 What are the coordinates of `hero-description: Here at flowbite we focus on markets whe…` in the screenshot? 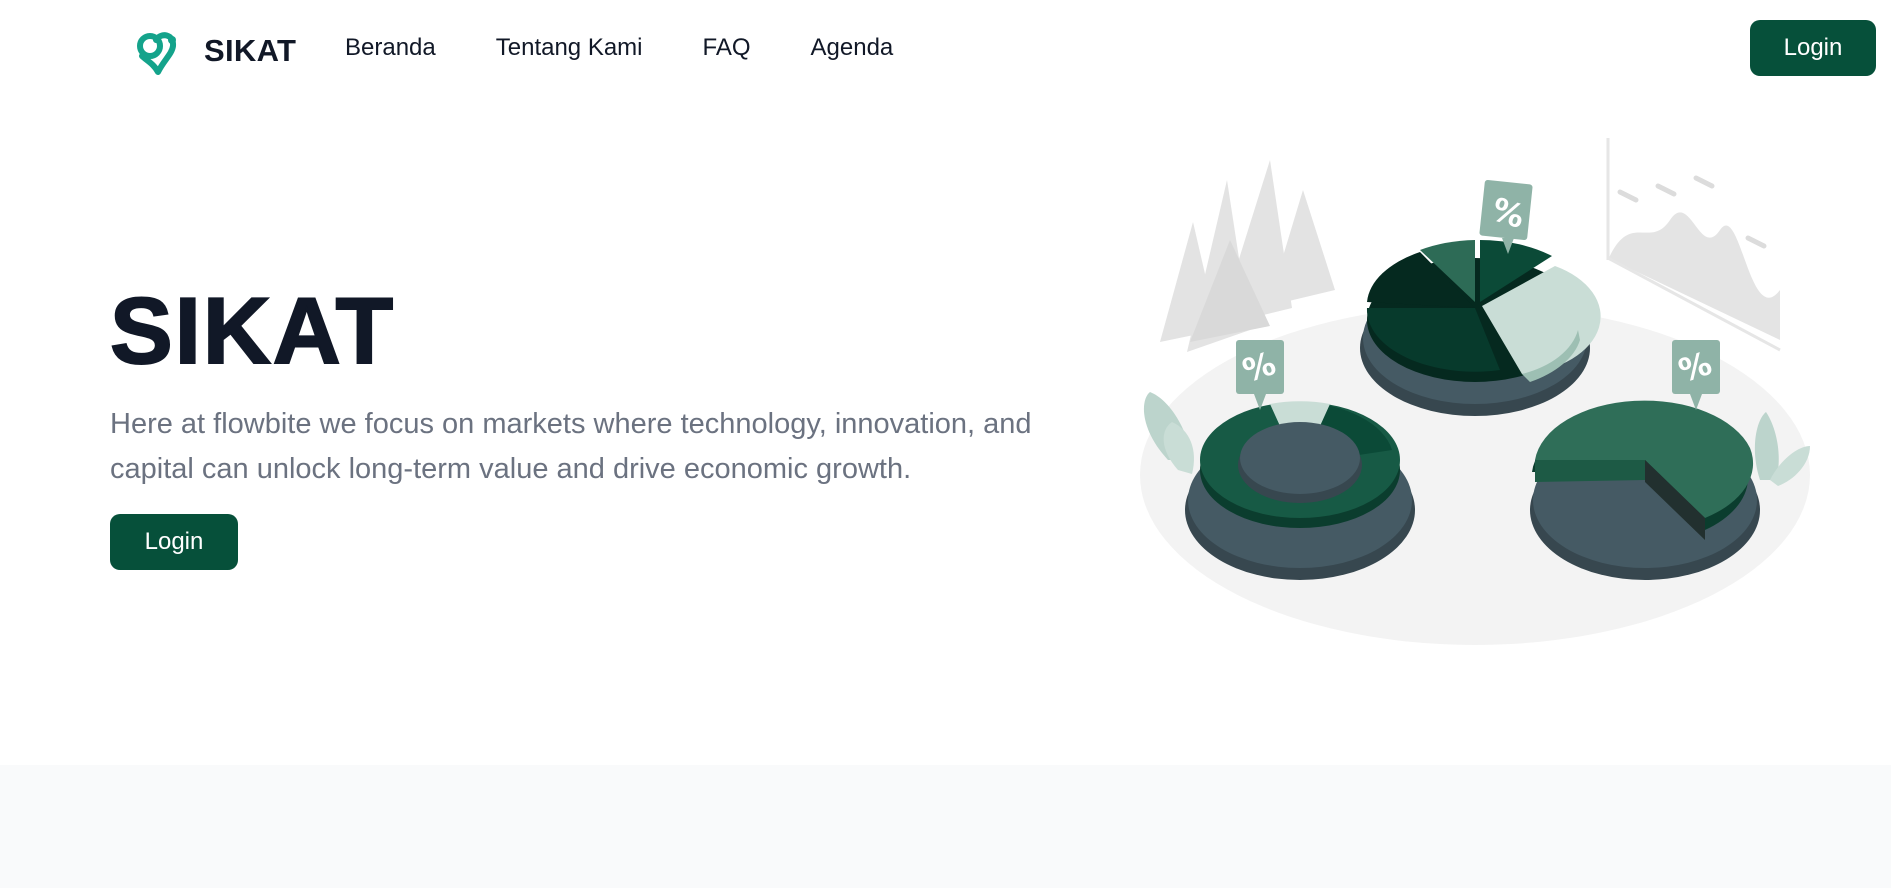 It's located at (571, 446).